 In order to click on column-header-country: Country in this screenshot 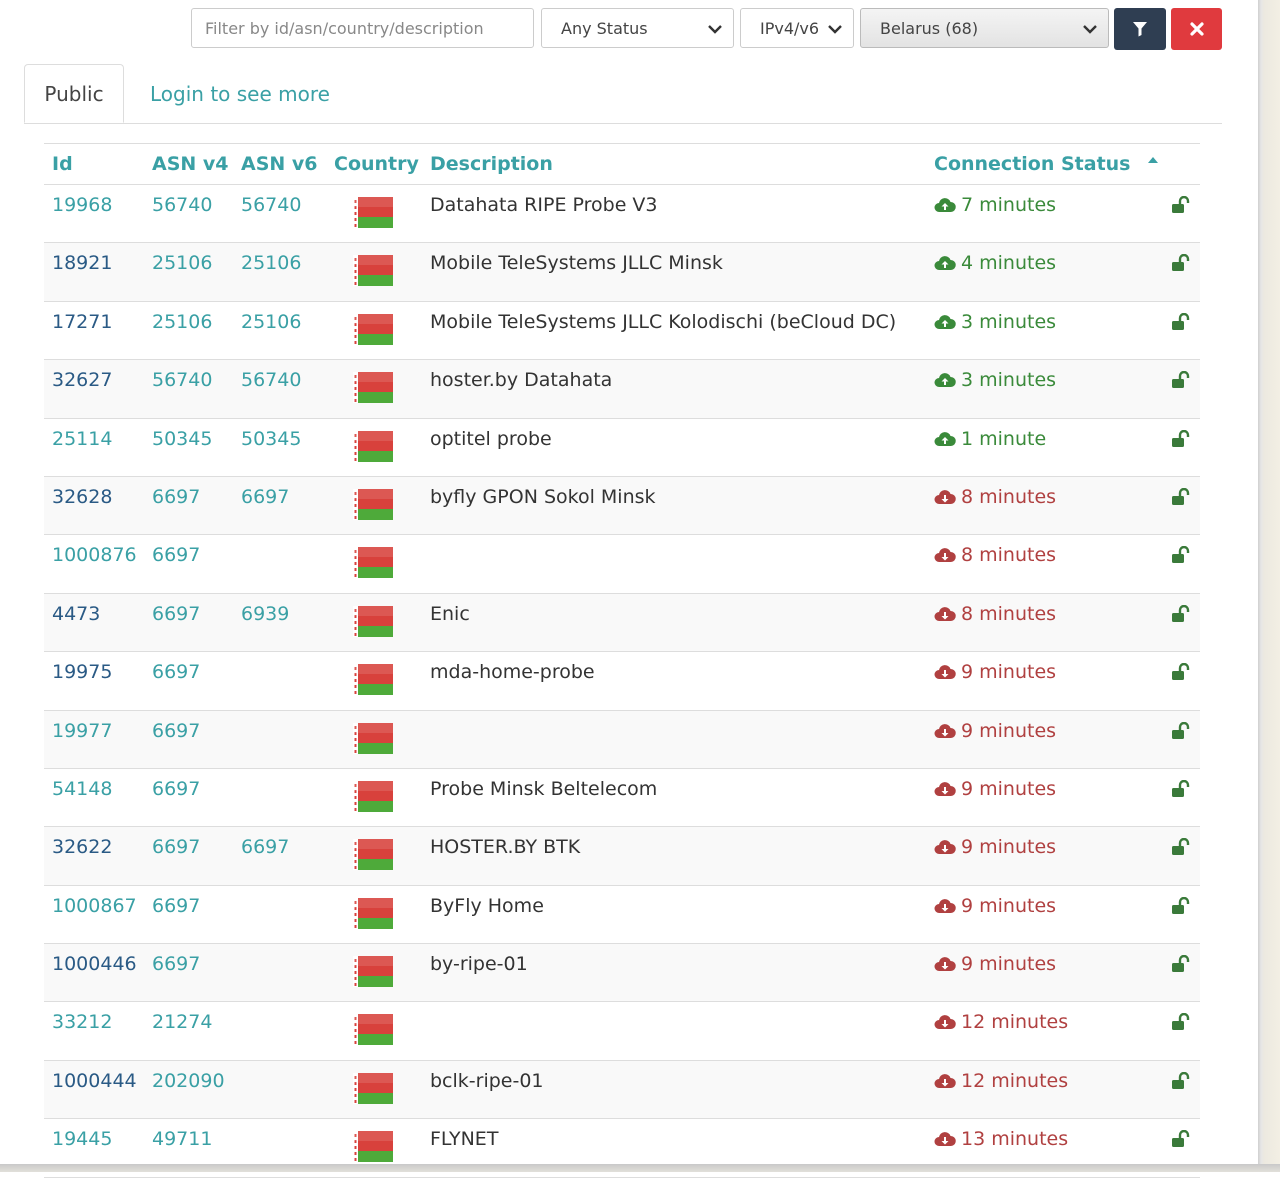, I will do `click(376, 164)`.